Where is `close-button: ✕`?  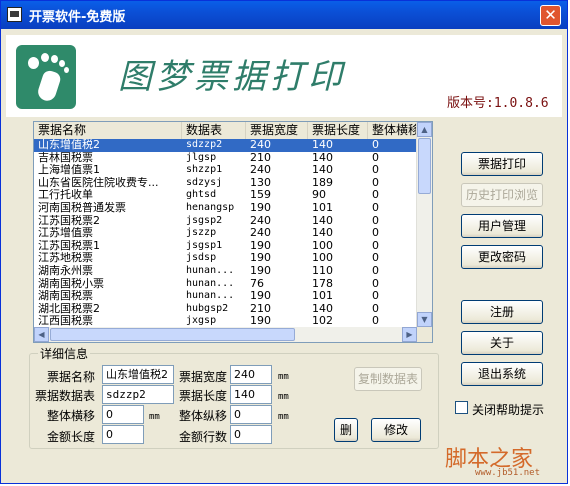
close-button: ✕ is located at coordinates (550, 15).